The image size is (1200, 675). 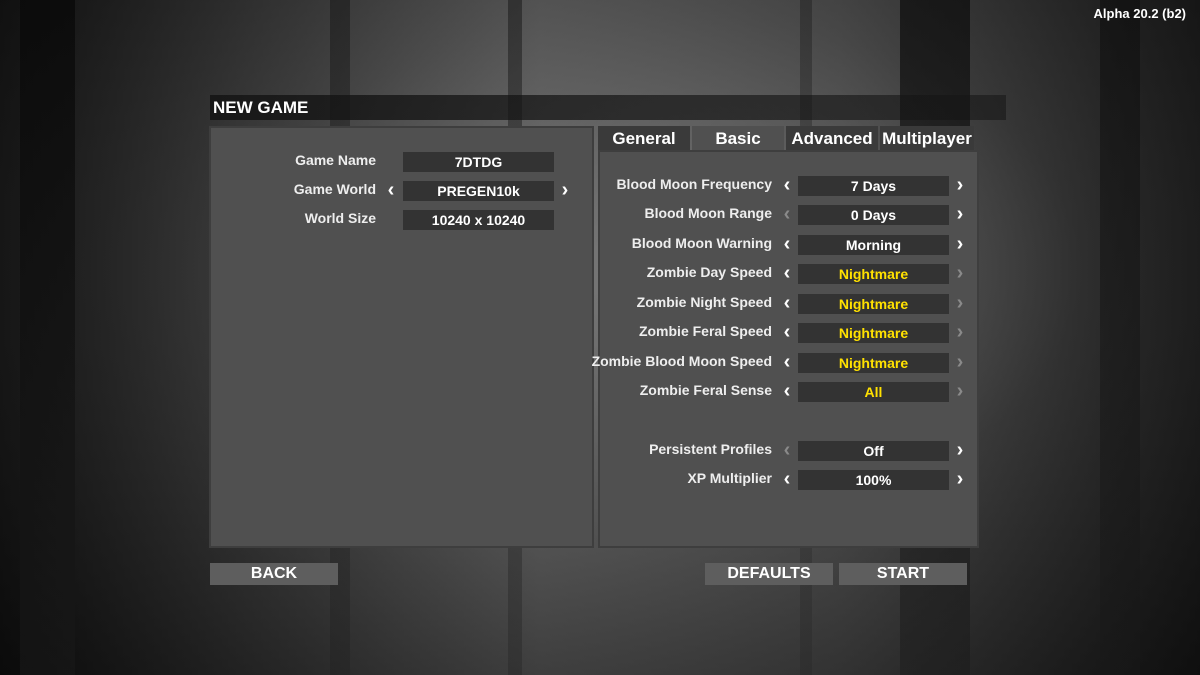 What do you see at coordinates (694, 184) in the screenshot?
I see `setting-label: Blood Moon Frequency` at bounding box center [694, 184].